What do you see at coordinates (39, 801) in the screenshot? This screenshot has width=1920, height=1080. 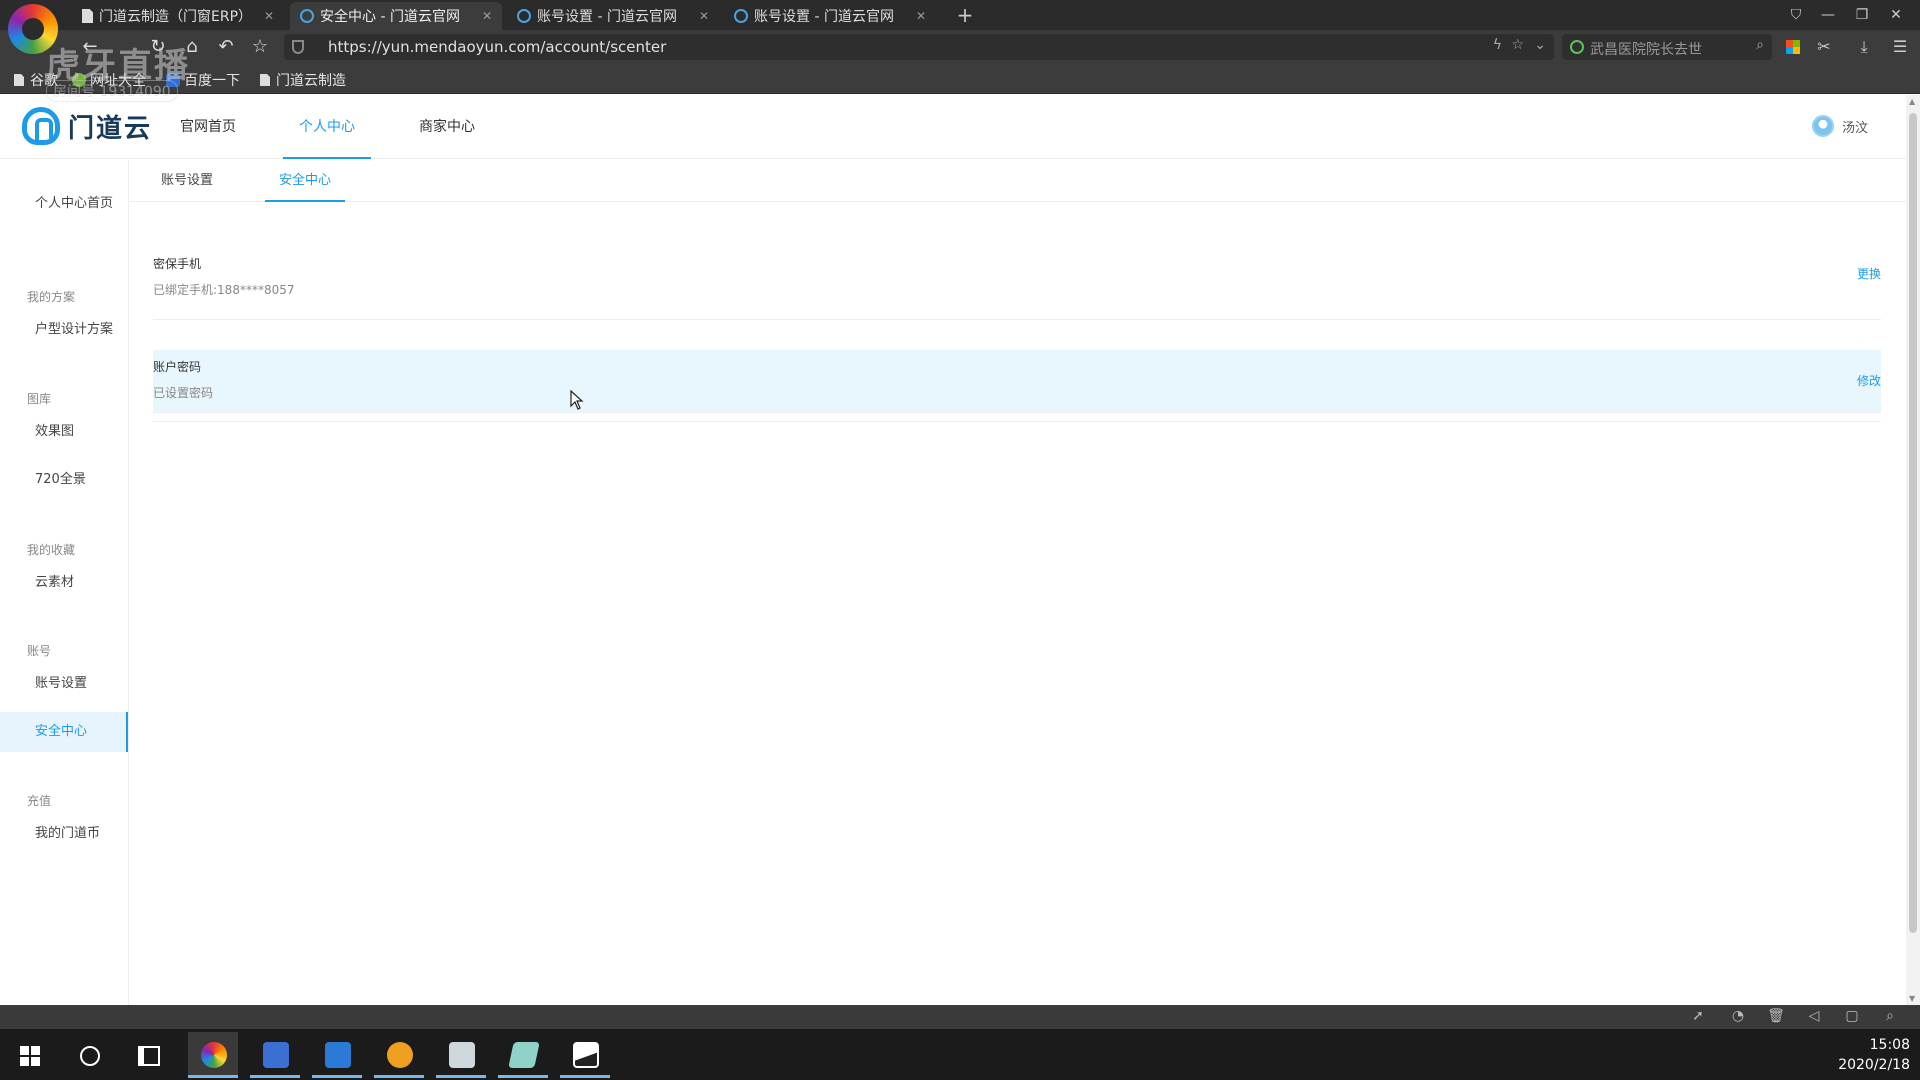 I see `sidebar-group-label: 充值` at bounding box center [39, 801].